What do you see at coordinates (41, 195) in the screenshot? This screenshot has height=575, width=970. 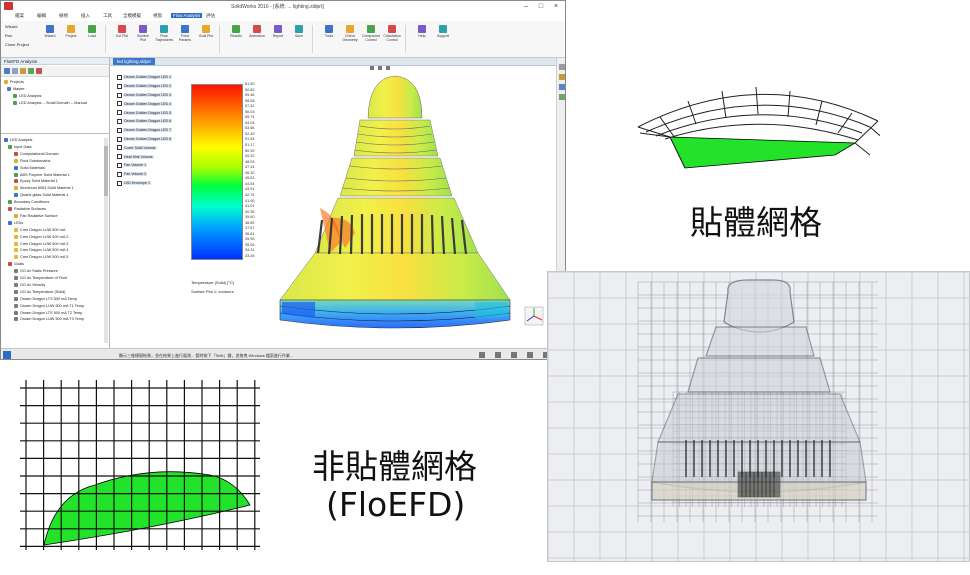 I see `tree-item: Quartz glass Solid Material 1` at bounding box center [41, 195].